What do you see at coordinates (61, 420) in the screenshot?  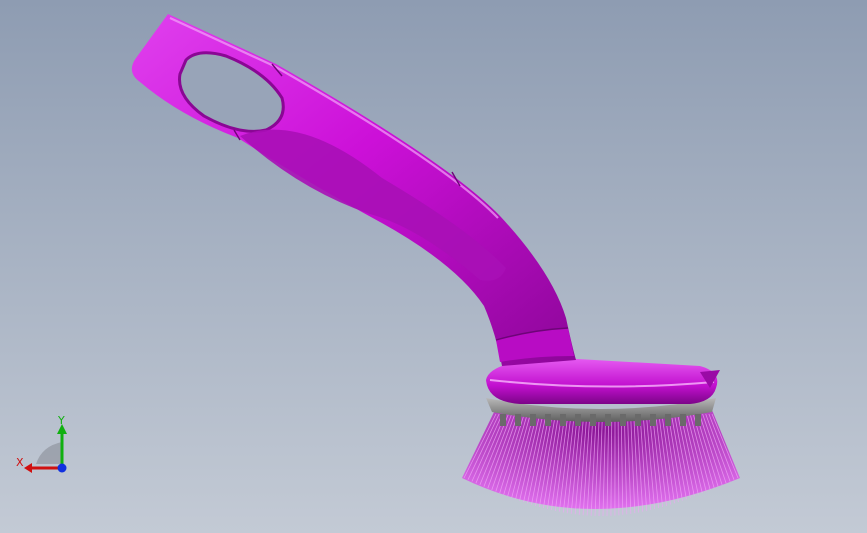 I see `y-axis-label: Y` at bounding box center [61, 420].